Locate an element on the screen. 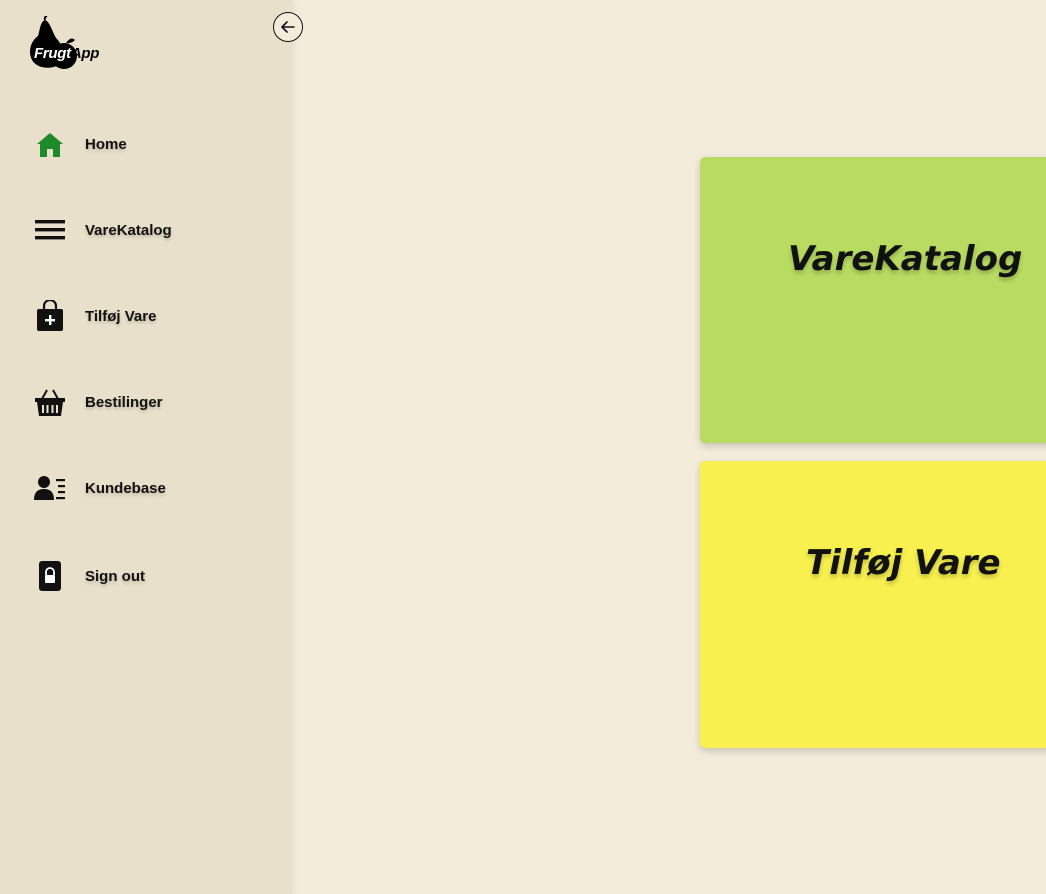 The height and width of the screenshot is (894, 1046). menu-lines-icon is located at coordinates (50, 230).